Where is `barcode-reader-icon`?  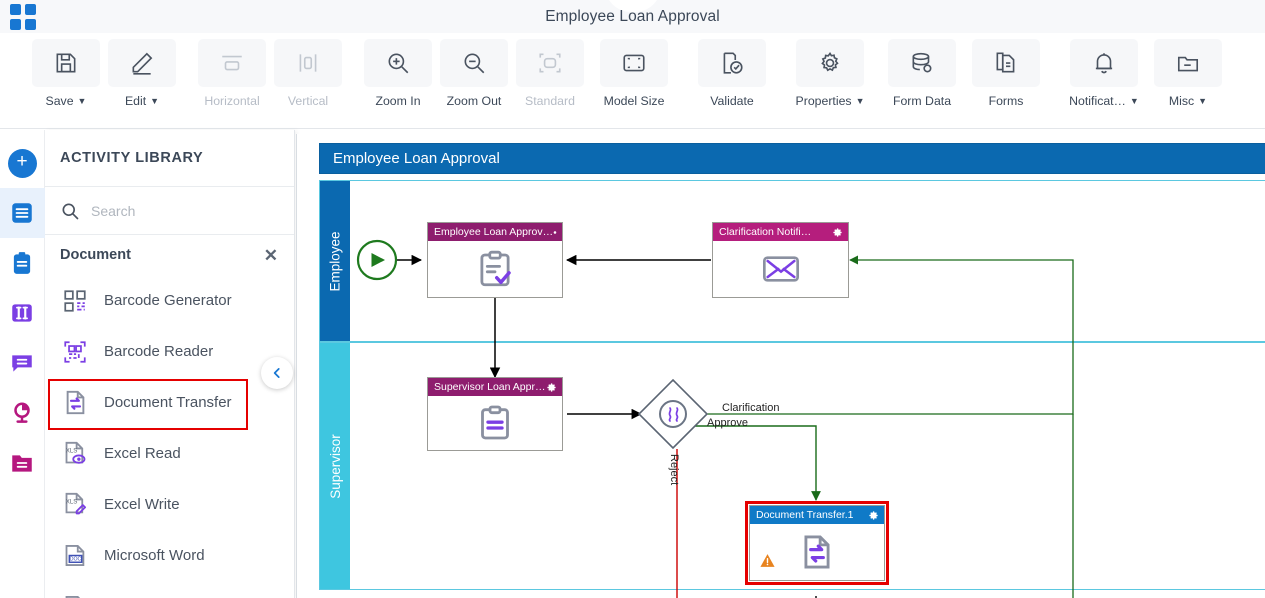 barcode-reader-icon is located at coordinates (75, 352).